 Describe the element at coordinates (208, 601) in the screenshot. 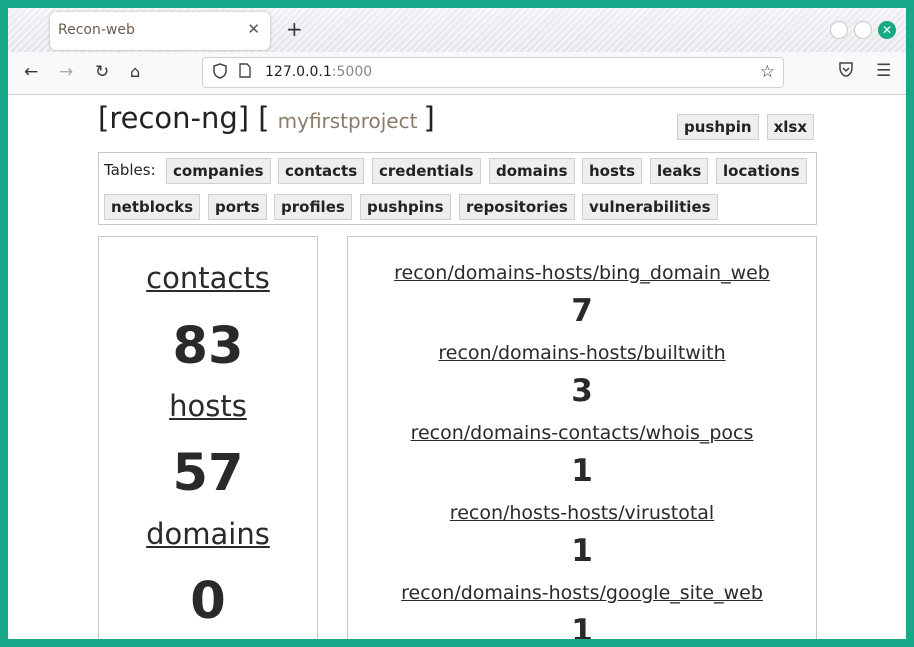

I see `summary-count-domains: 0` at that location.